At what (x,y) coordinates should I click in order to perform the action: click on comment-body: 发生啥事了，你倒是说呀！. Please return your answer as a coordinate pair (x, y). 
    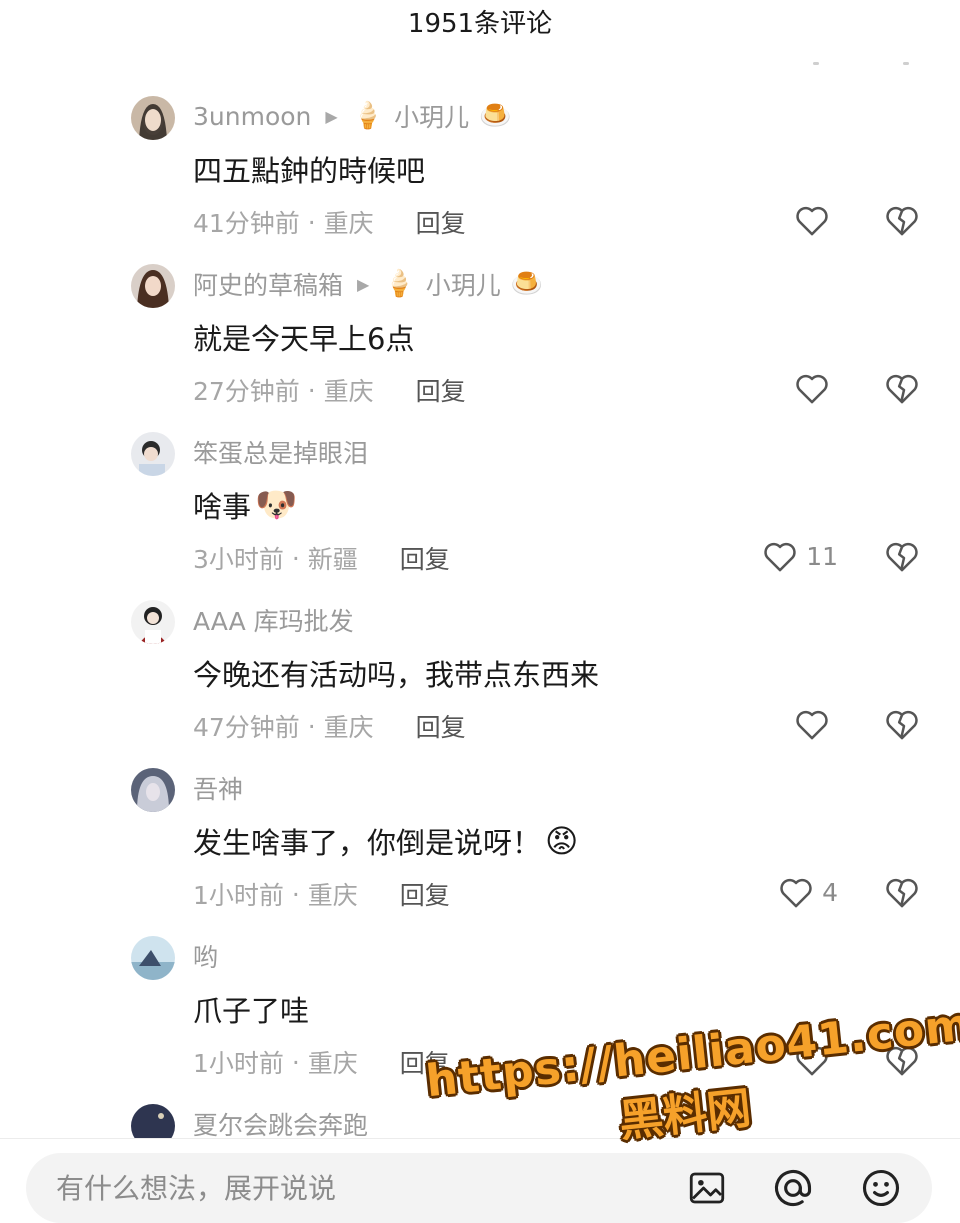
    Looking at the image, I should click on (367, 843).